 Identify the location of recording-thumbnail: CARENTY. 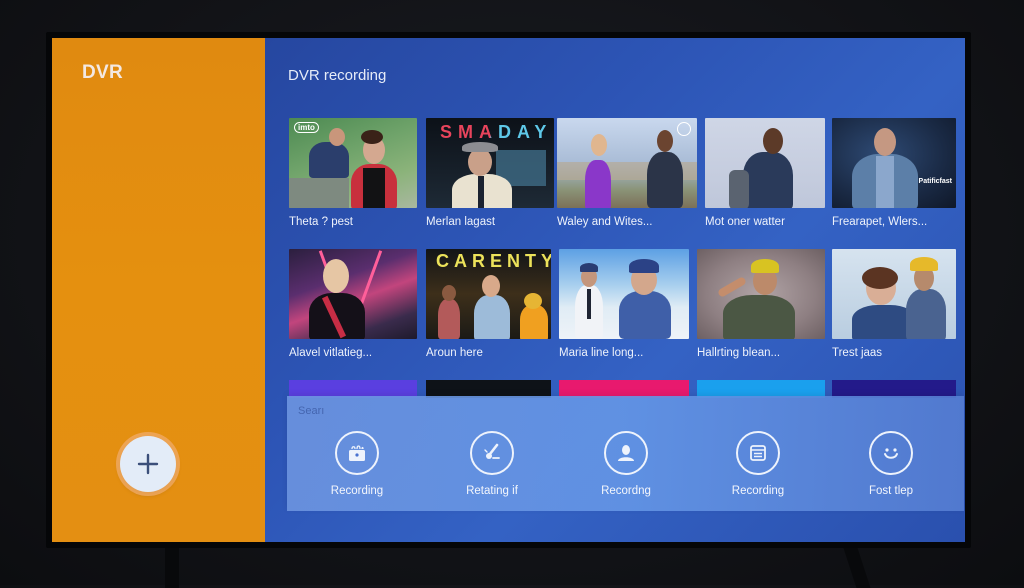
(488, 294).